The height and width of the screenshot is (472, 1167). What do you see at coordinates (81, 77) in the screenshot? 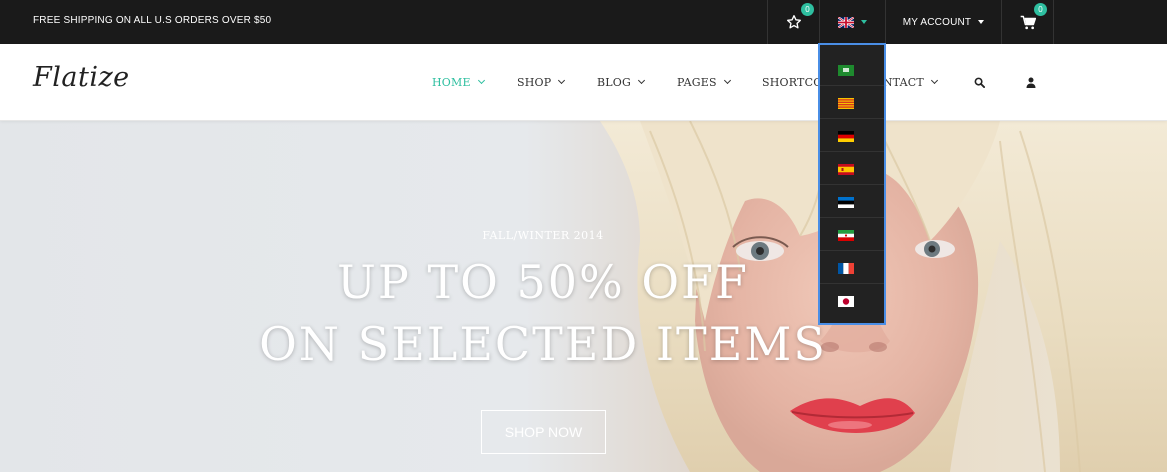
I see `site-logo: Flatize` at bounding box center [81, 77].